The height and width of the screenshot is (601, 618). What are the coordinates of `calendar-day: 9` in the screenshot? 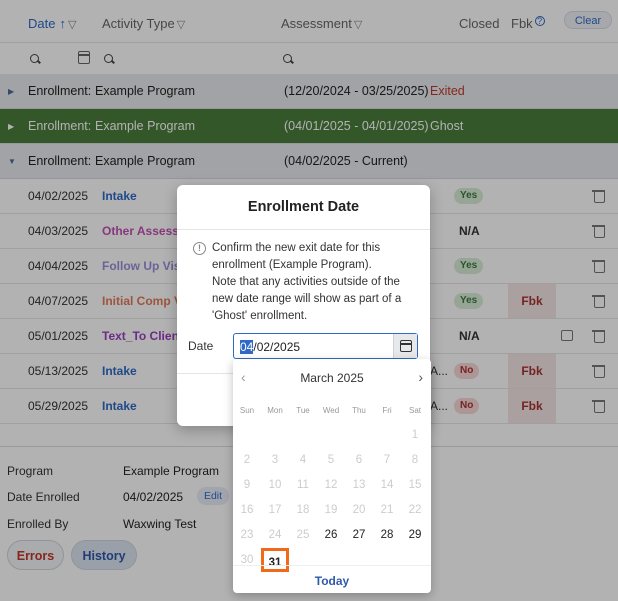 It's located at (247, 485).